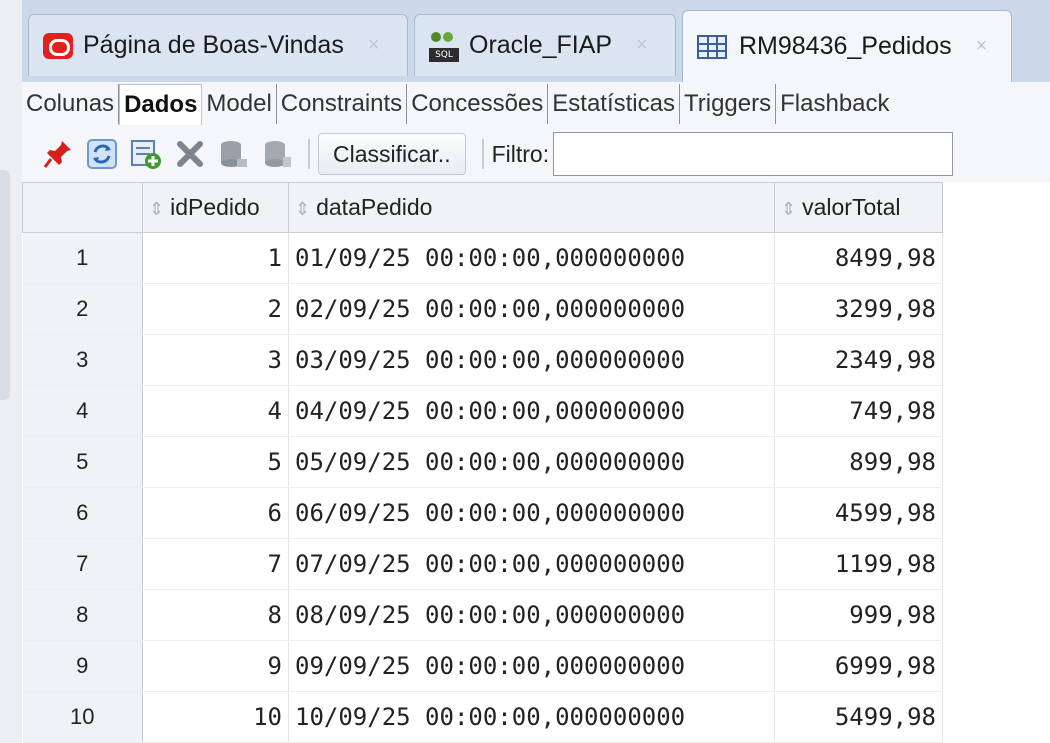 The height and width of the screenshot is (743, 1050). I want to click on tab-label: RM98436_Pedidos, so click(845, 46).